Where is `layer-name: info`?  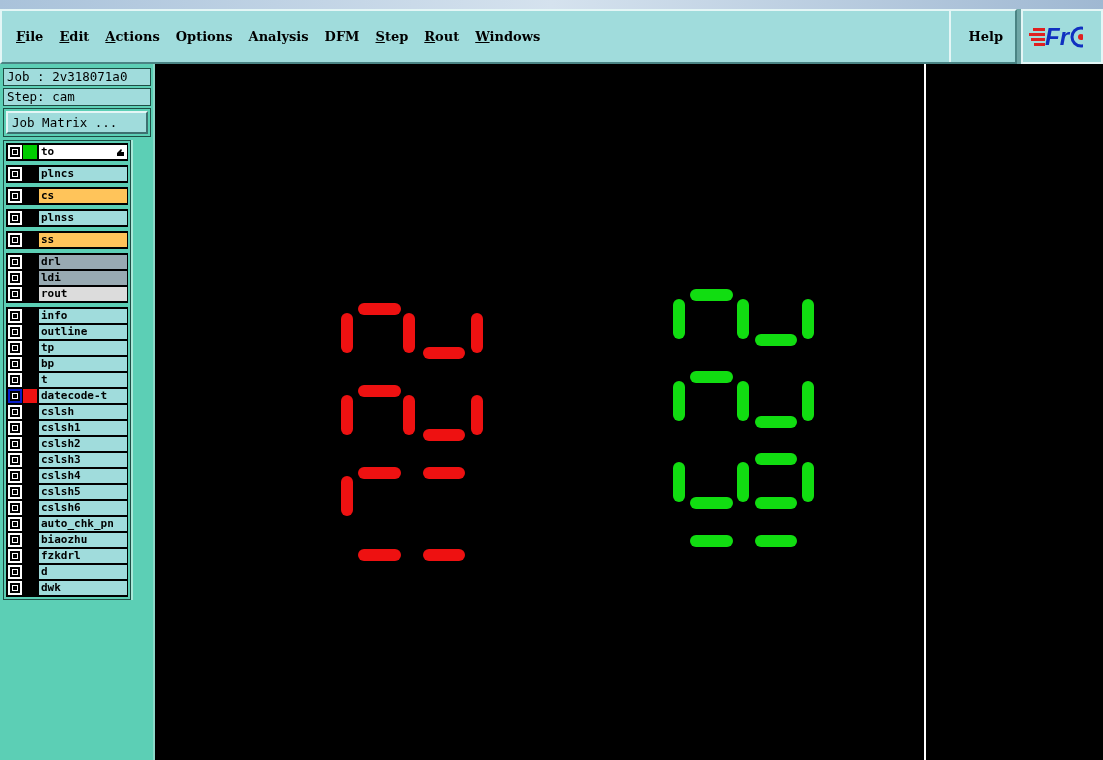 layer-name: info is located at coordinates (83, 316).